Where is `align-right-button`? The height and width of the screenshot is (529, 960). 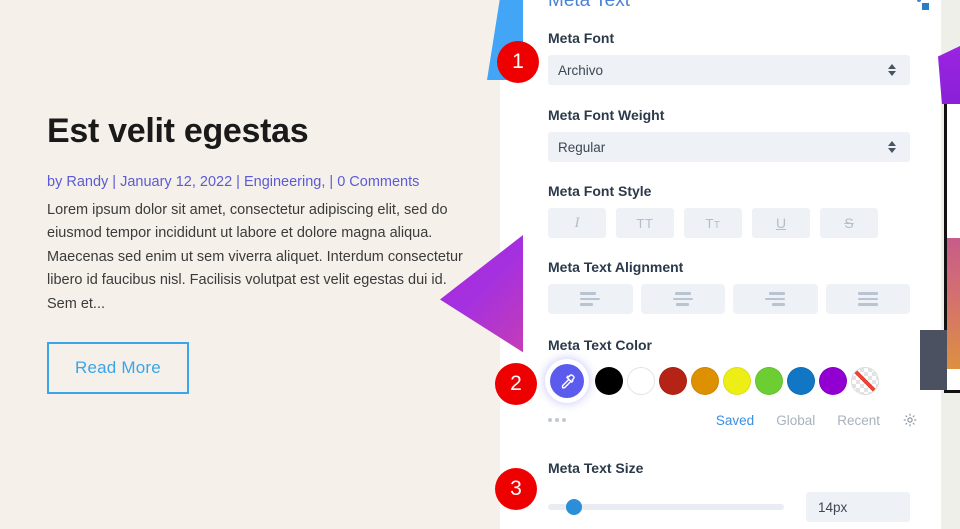 align-right-button is located at coordinates (775, 299).